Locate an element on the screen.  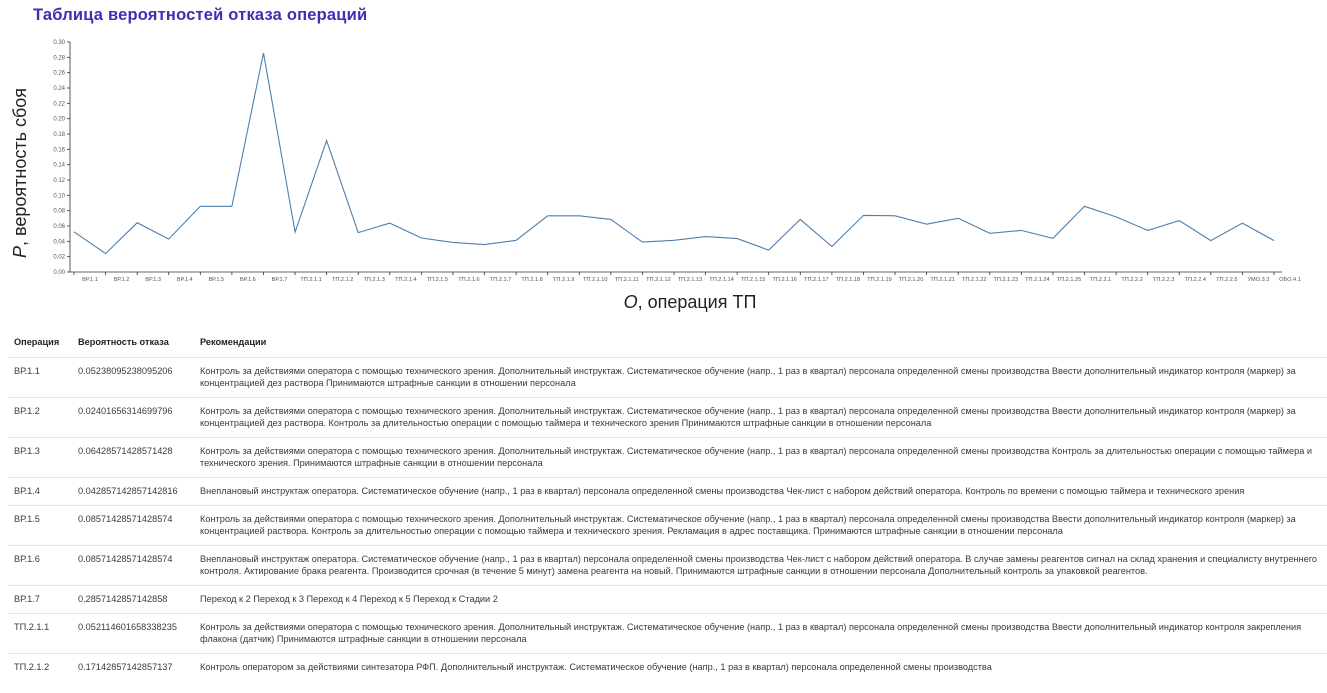
probability-cell: 0.06428571428571428 is located at coordinates (133, 457).